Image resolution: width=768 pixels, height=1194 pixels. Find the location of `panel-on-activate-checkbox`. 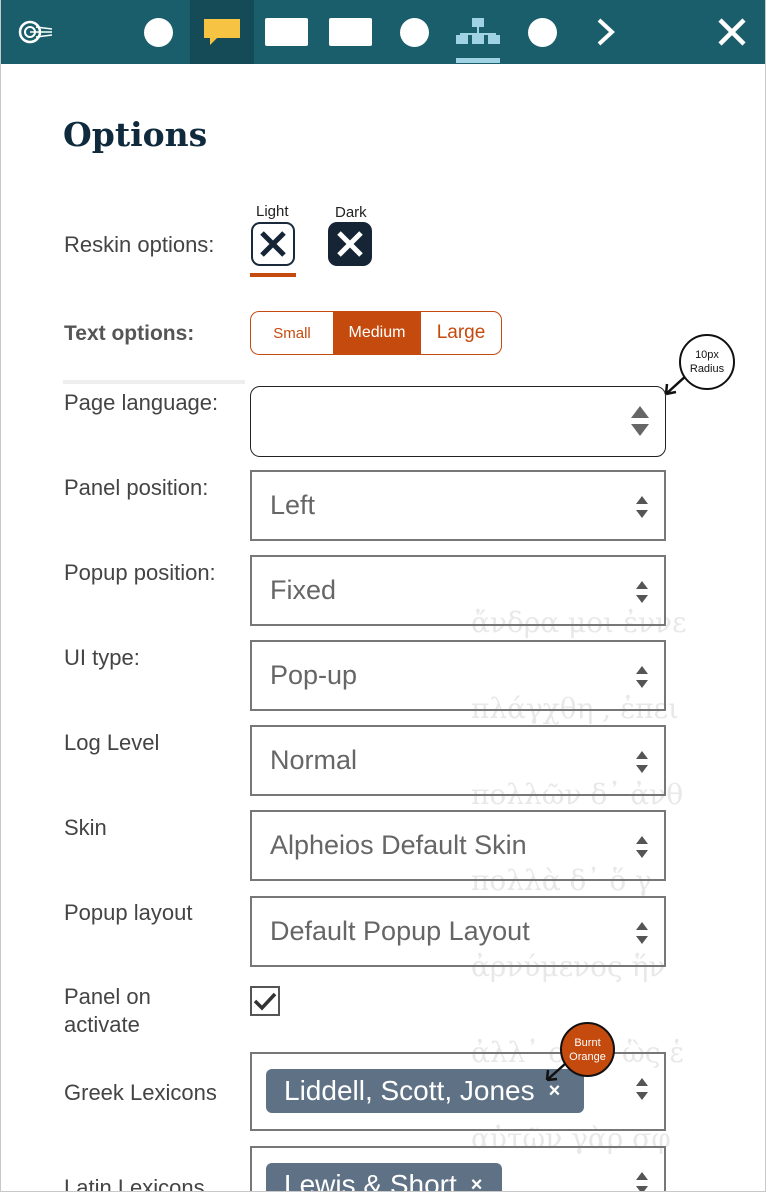

panel-on-activate-checkbox is located at coordinates (265, 1001).